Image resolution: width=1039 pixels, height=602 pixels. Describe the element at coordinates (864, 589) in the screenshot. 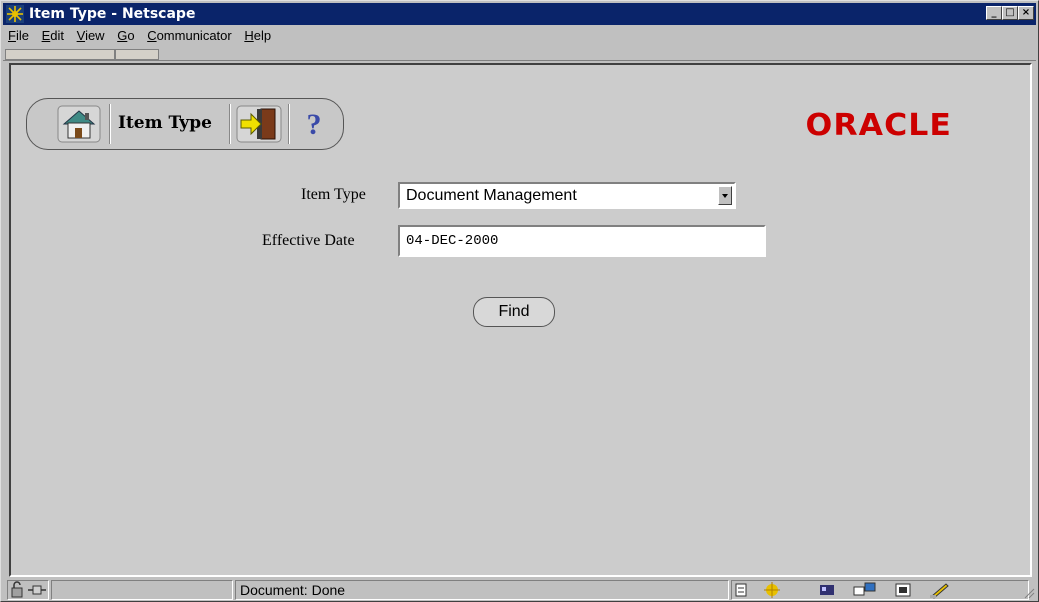

I see `discussion-icon` at that location.